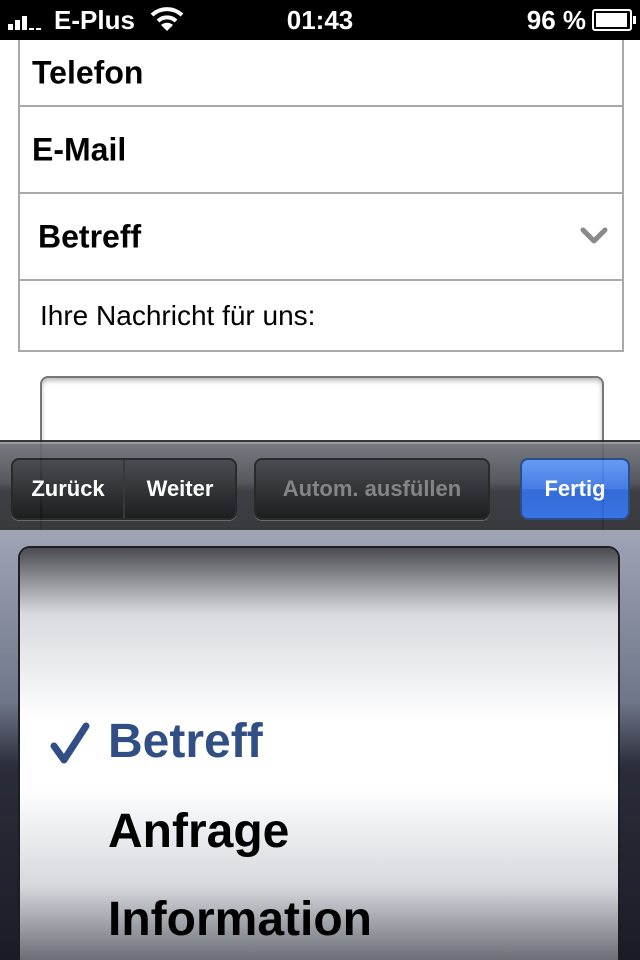 This screenshot has height=960, width=640. What do you see at coordinates (70, 743) in the screenshot?
I see `checkmark-icon` at bounding box center [70, 743].